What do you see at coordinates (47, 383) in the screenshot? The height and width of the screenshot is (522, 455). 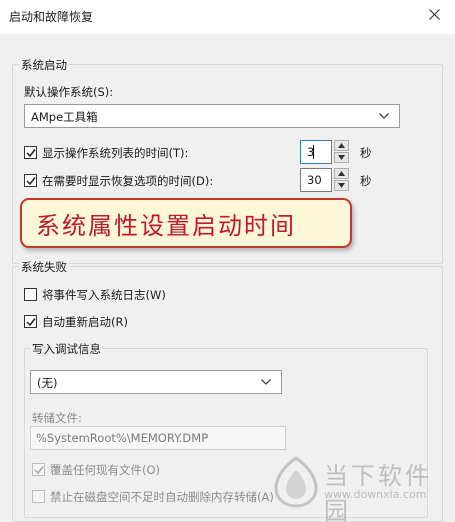 I see `debug-info-value: (无)` at bounding box center [47, 383].